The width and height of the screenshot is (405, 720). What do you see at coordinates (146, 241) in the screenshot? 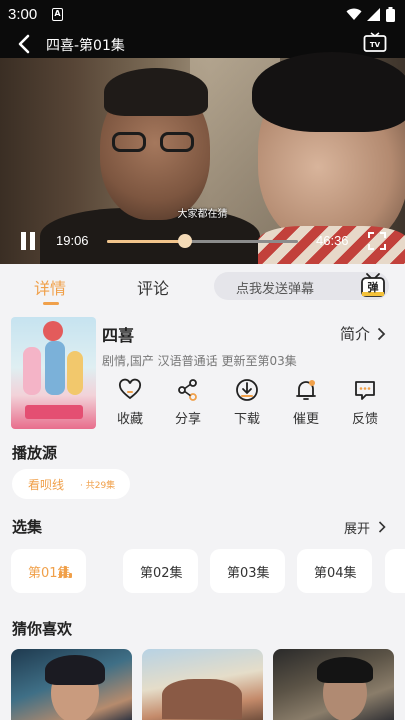
I see `seek-bar-progress` at bounding box center [146, 241].